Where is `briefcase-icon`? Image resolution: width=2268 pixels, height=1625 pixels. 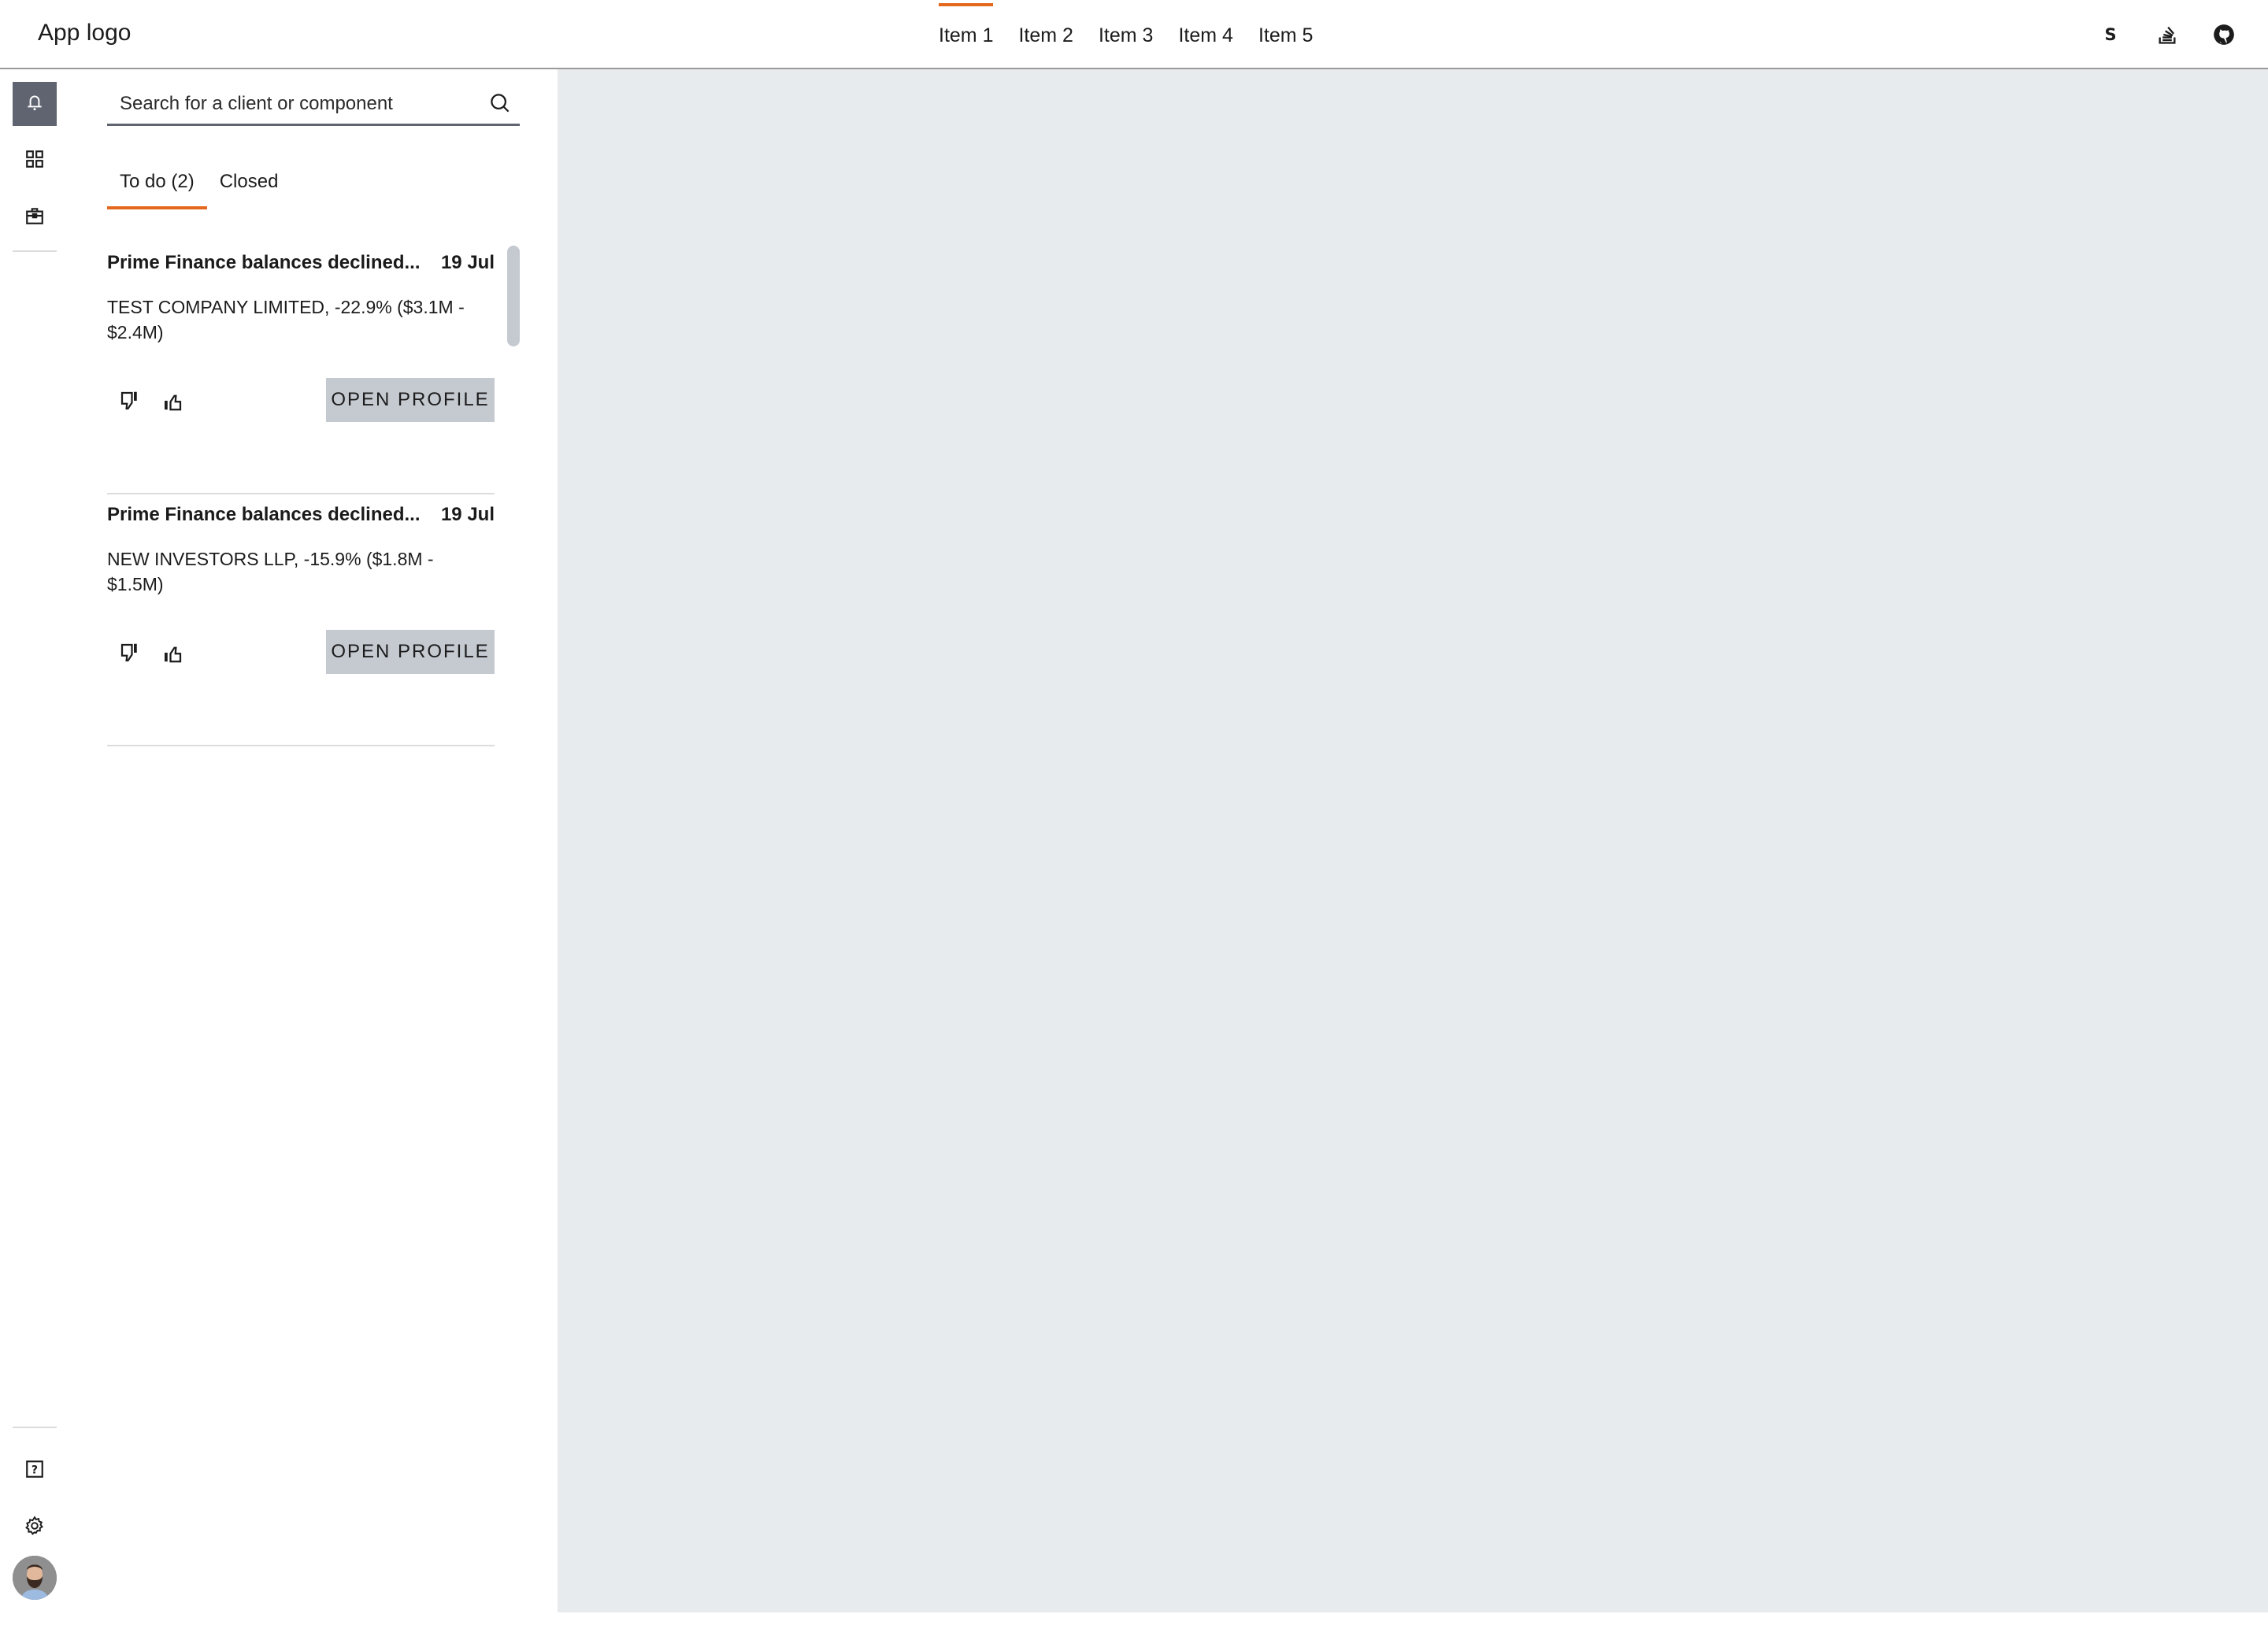 briefcase-icon is located at coordinates (34, 218).